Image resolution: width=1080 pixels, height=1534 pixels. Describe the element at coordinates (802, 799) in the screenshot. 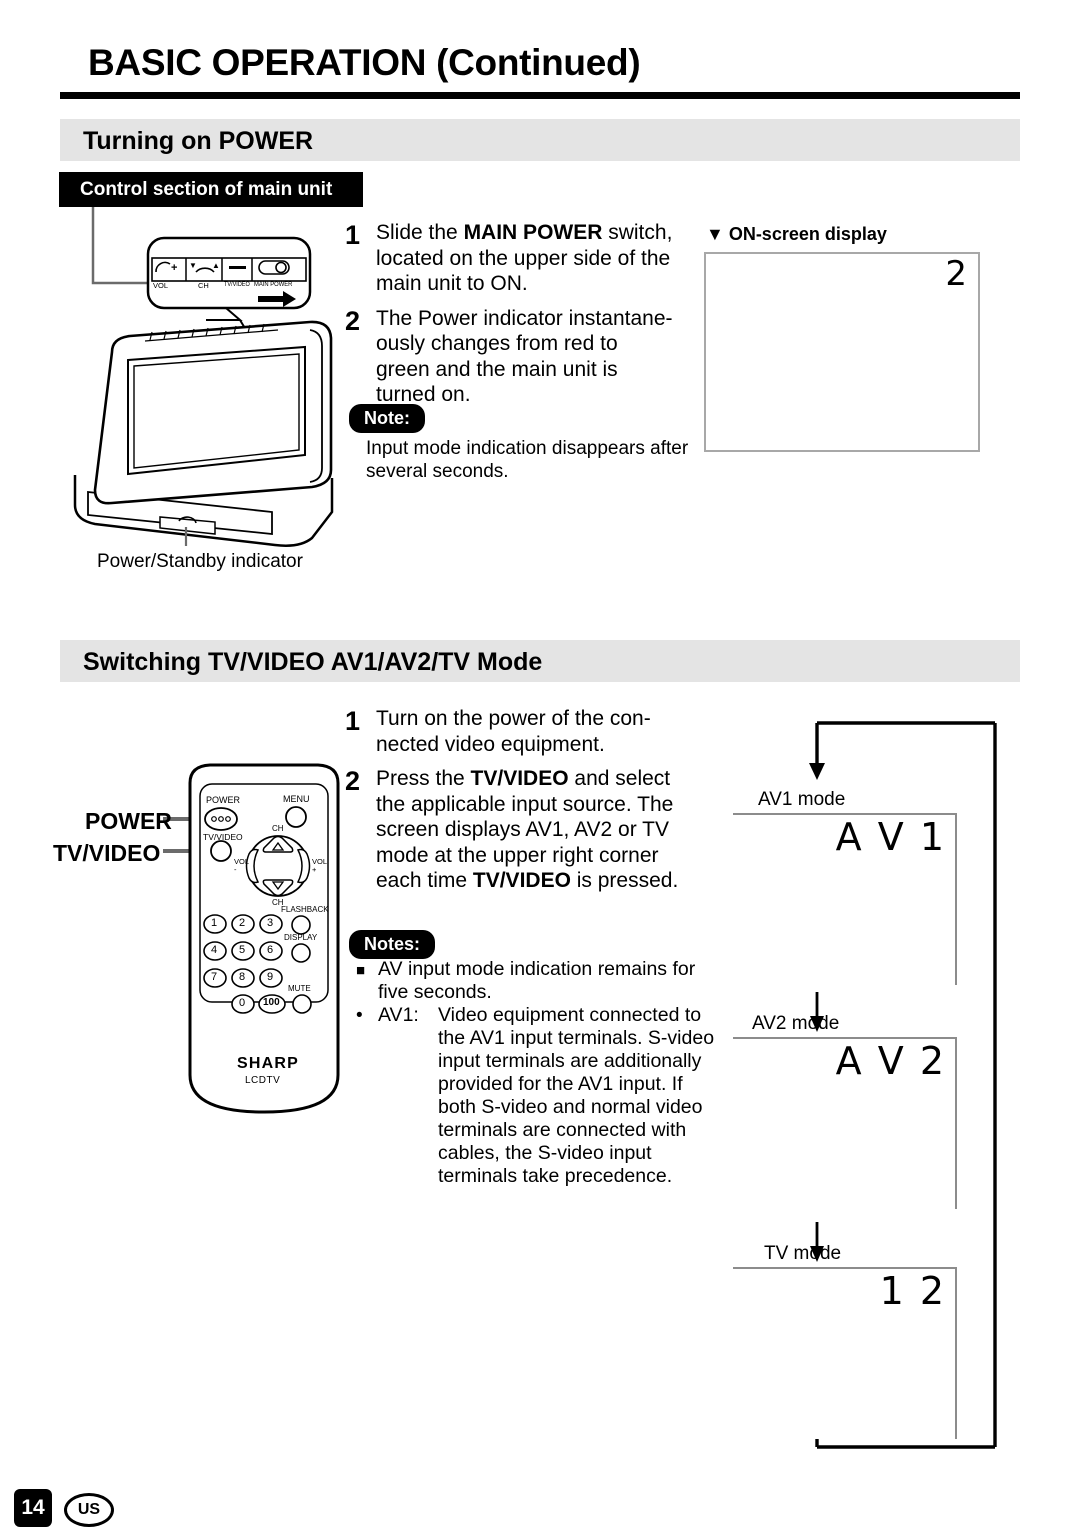

I see `mode-label-av1: AV1 mode` at that location.